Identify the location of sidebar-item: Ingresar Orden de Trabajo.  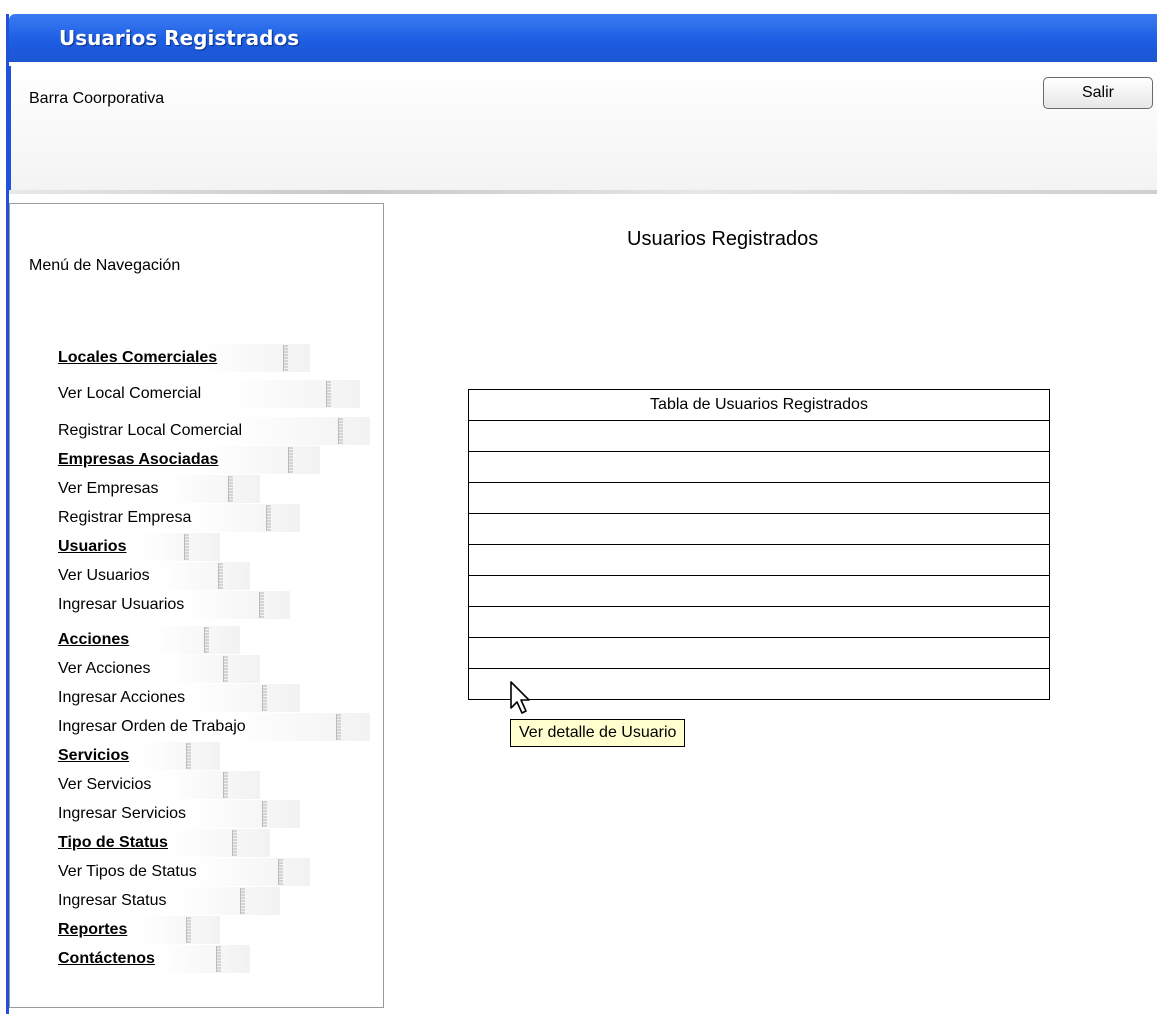
(195, 727).